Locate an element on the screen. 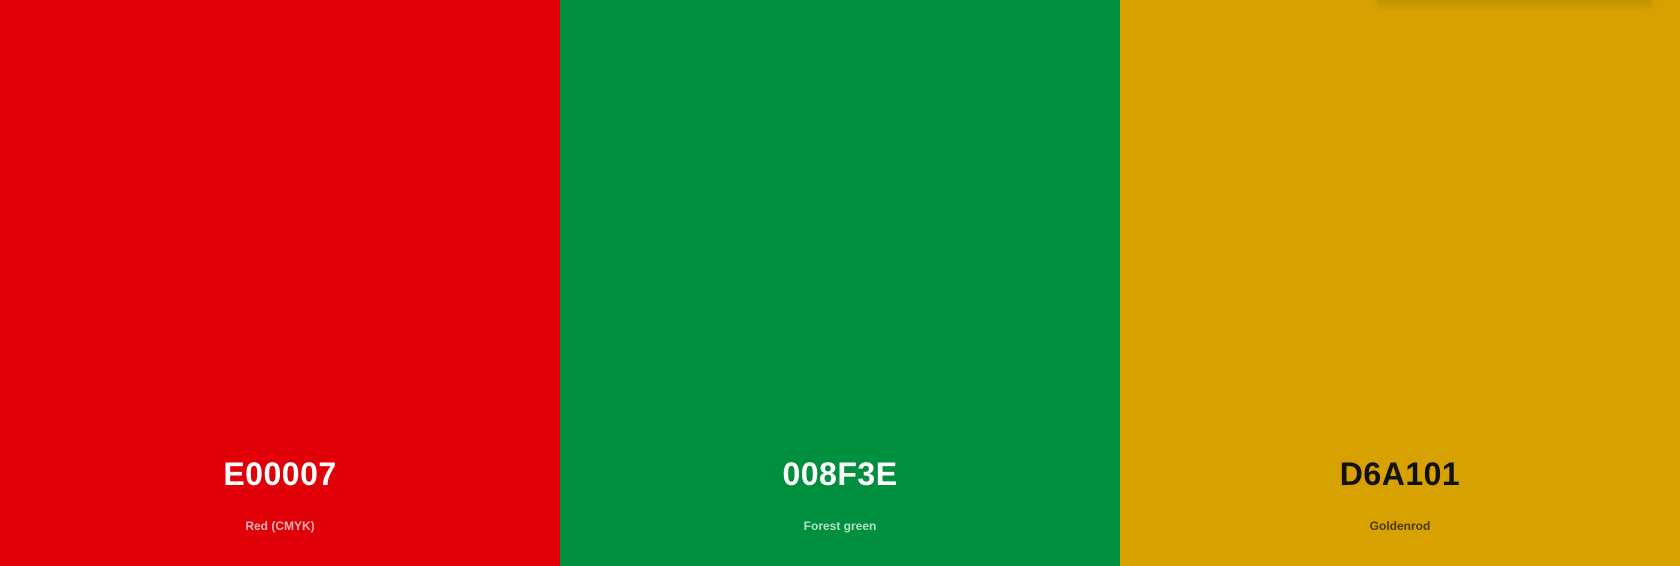  swatch-color-name: Red (CMYK) is located at coordinates (280, 526).